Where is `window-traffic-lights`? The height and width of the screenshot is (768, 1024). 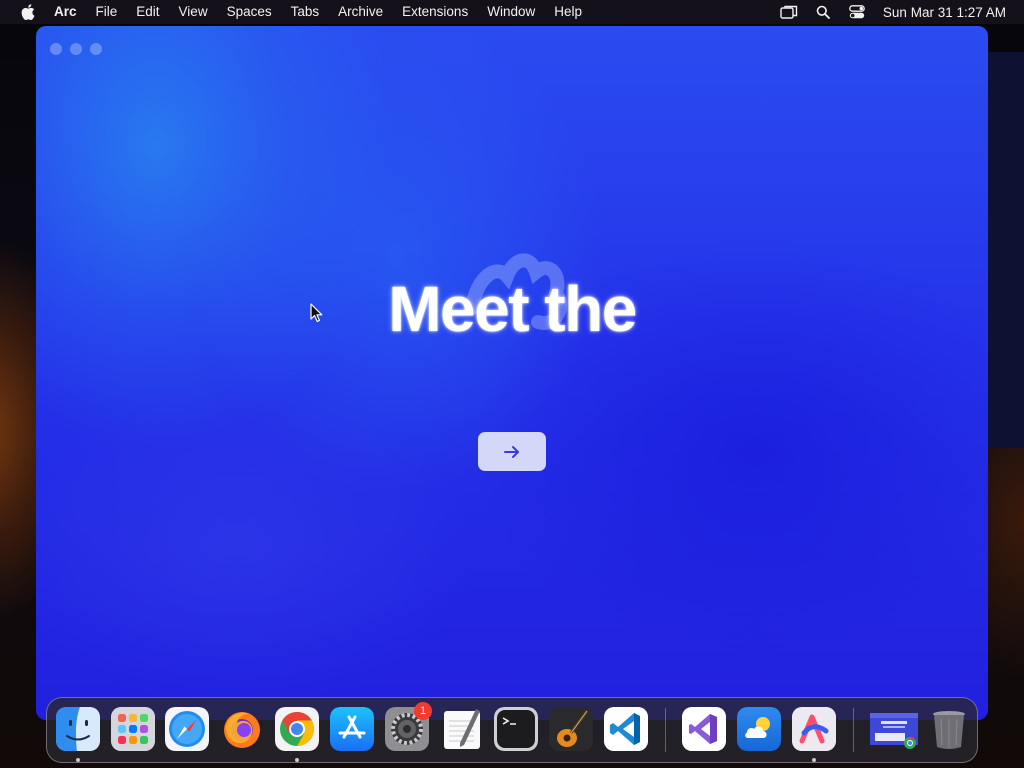
window-traffic-lights is located at coordinates (76, 49).